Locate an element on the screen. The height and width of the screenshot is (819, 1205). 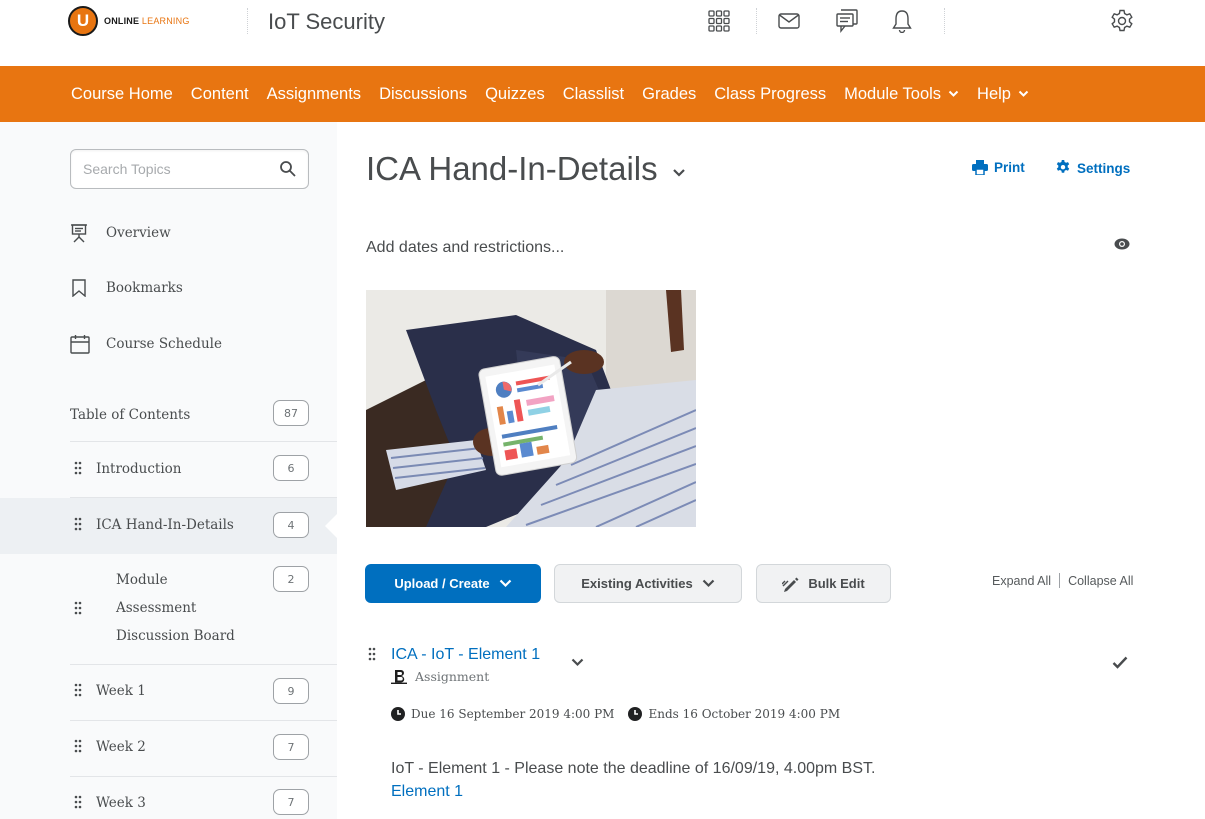
logo-text-secondary: LEARNING is located at coordinates (165, 21).